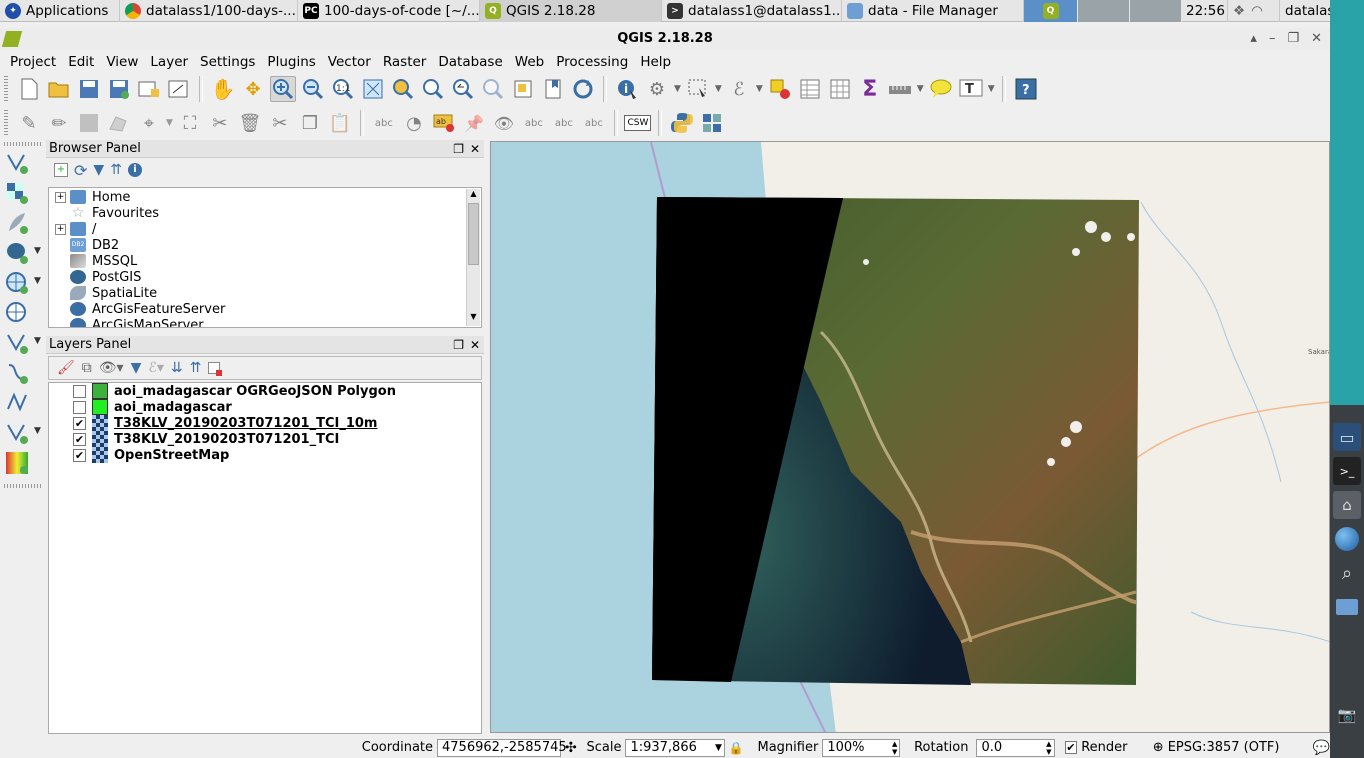 The width and height of the screenshot is (1364, 758). I want to click on scroll-down-icon: ▼, so click(473, 319).